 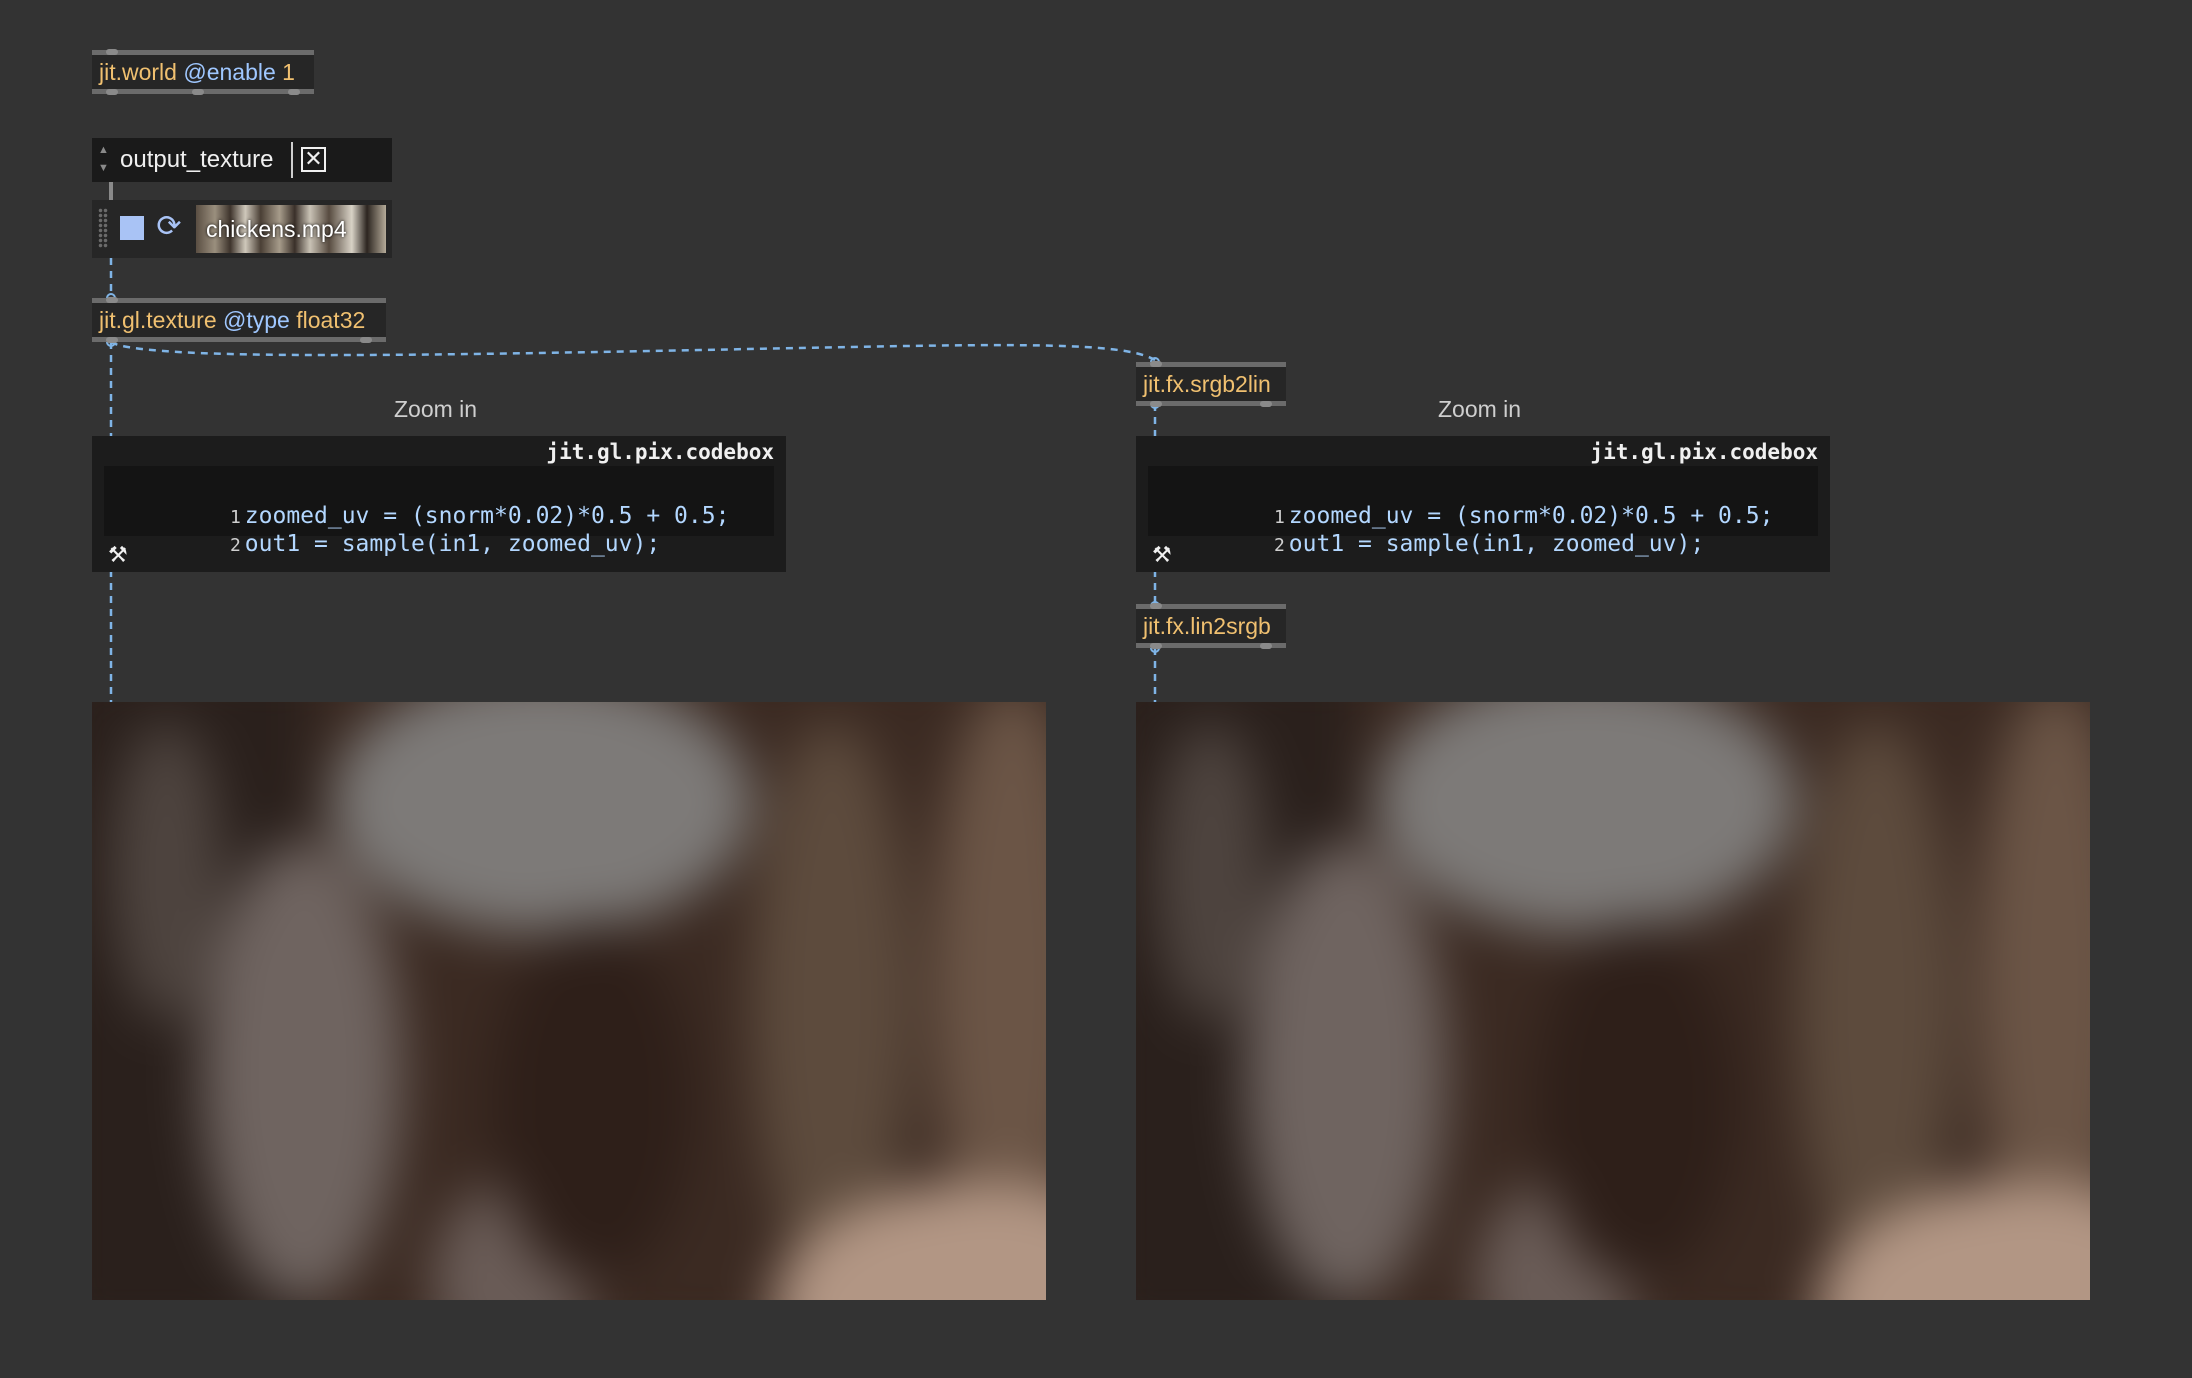 I want to click on movie-player: ⟳ chickens.mp4, so click(x=242, y=229).